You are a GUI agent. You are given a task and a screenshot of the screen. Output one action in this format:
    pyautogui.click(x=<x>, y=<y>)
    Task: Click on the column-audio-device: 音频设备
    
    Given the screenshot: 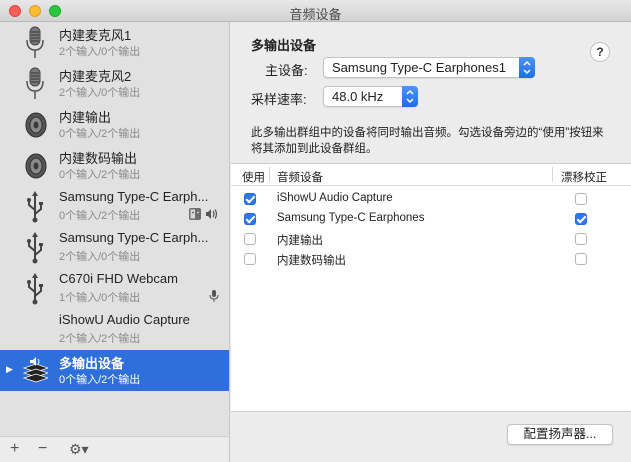 What is the action you would take?
    pyautogui.click(x=300, y=177)
    